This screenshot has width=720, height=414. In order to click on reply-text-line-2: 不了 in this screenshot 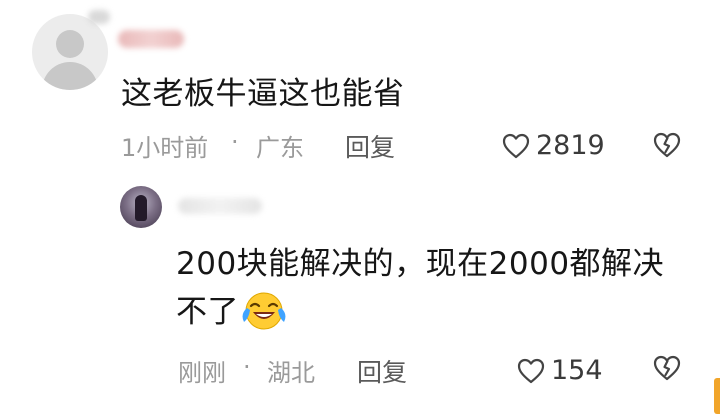, I will do `click(420, 316)`.